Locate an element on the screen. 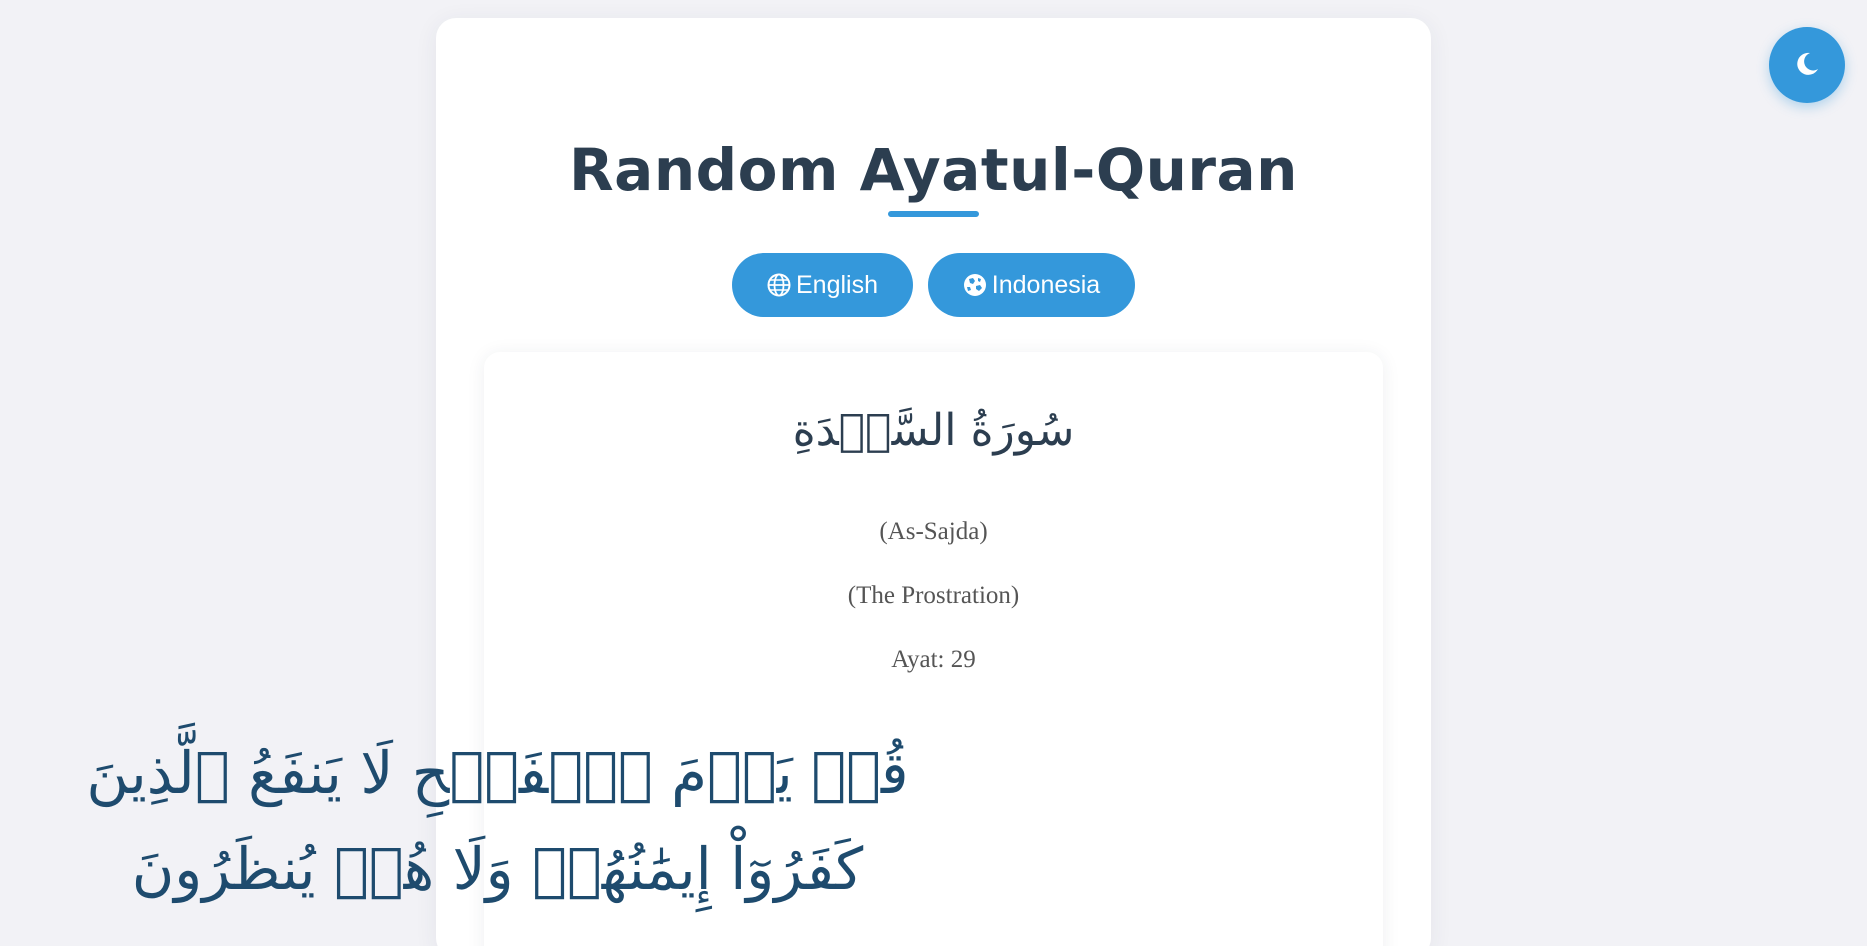 The width and height of the screenshot is (1867, 946). surah-translation: (The Prostration) is located at coordinates (933, 595).